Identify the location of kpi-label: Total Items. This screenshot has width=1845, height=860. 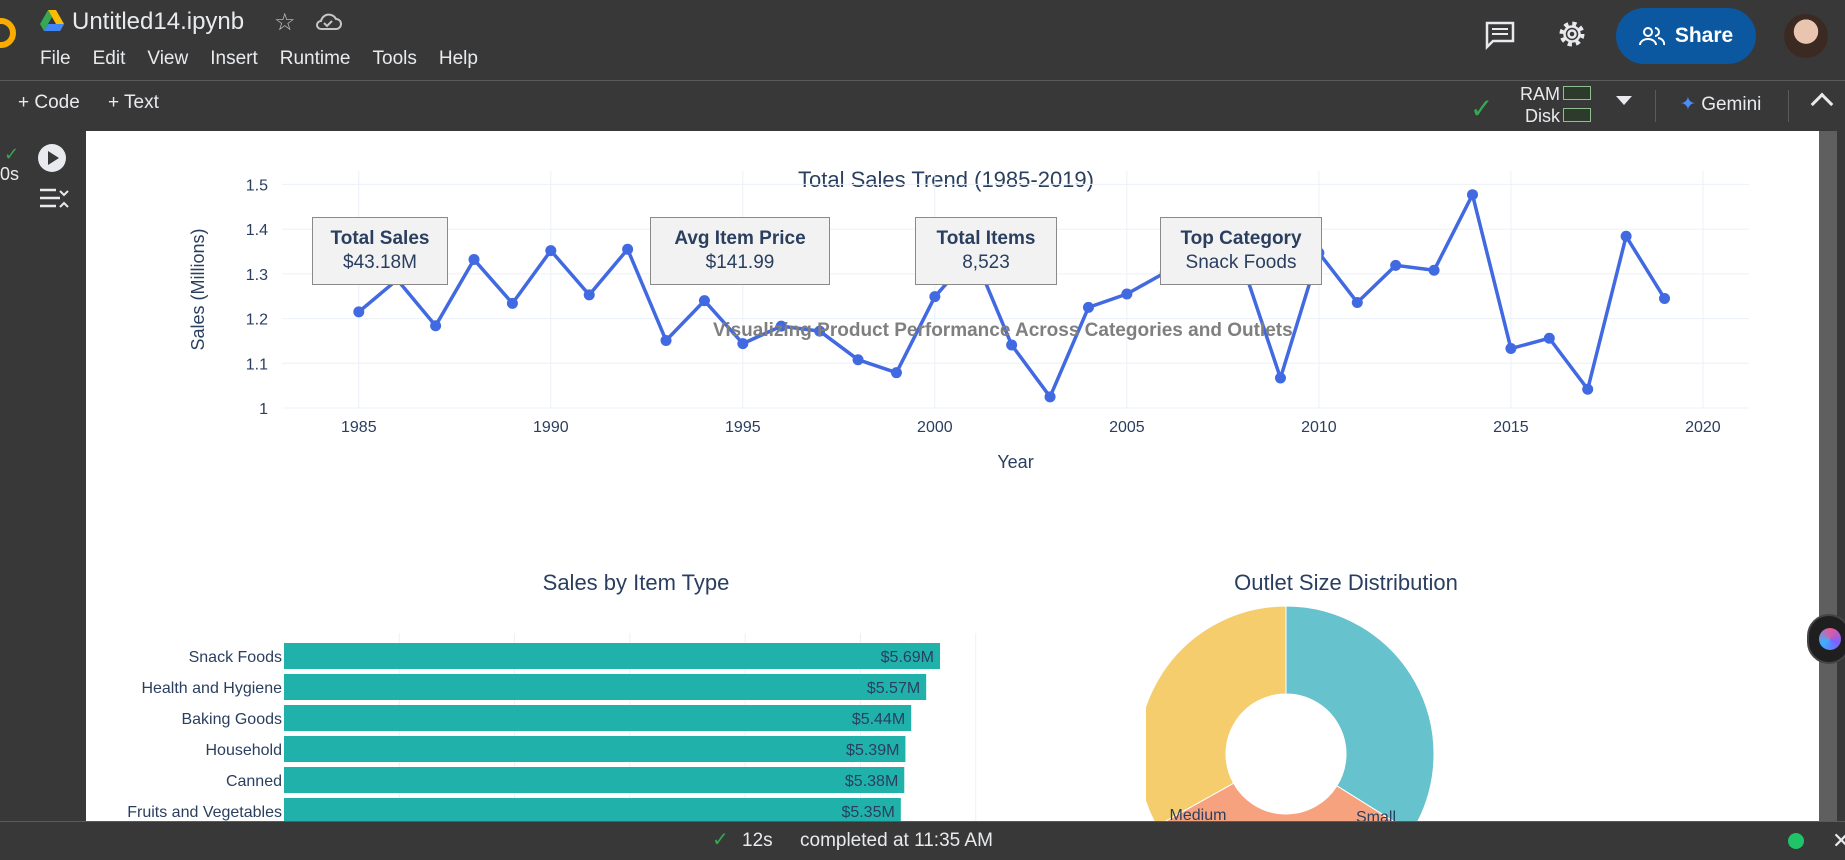
(986, 238).